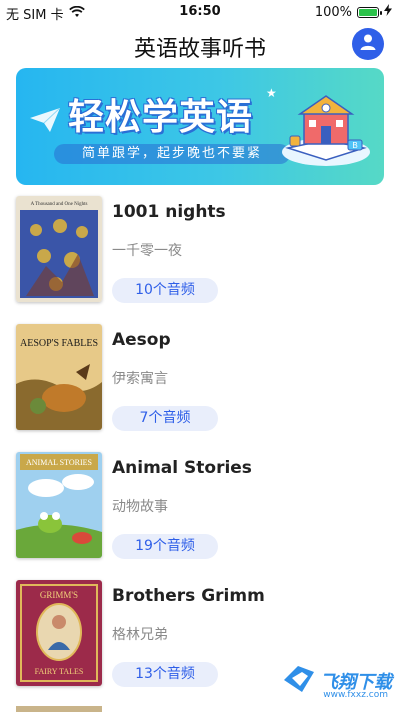 The image size is (400, 712). I want to click on banner-title: 轻松学英语, so click(161, 117).